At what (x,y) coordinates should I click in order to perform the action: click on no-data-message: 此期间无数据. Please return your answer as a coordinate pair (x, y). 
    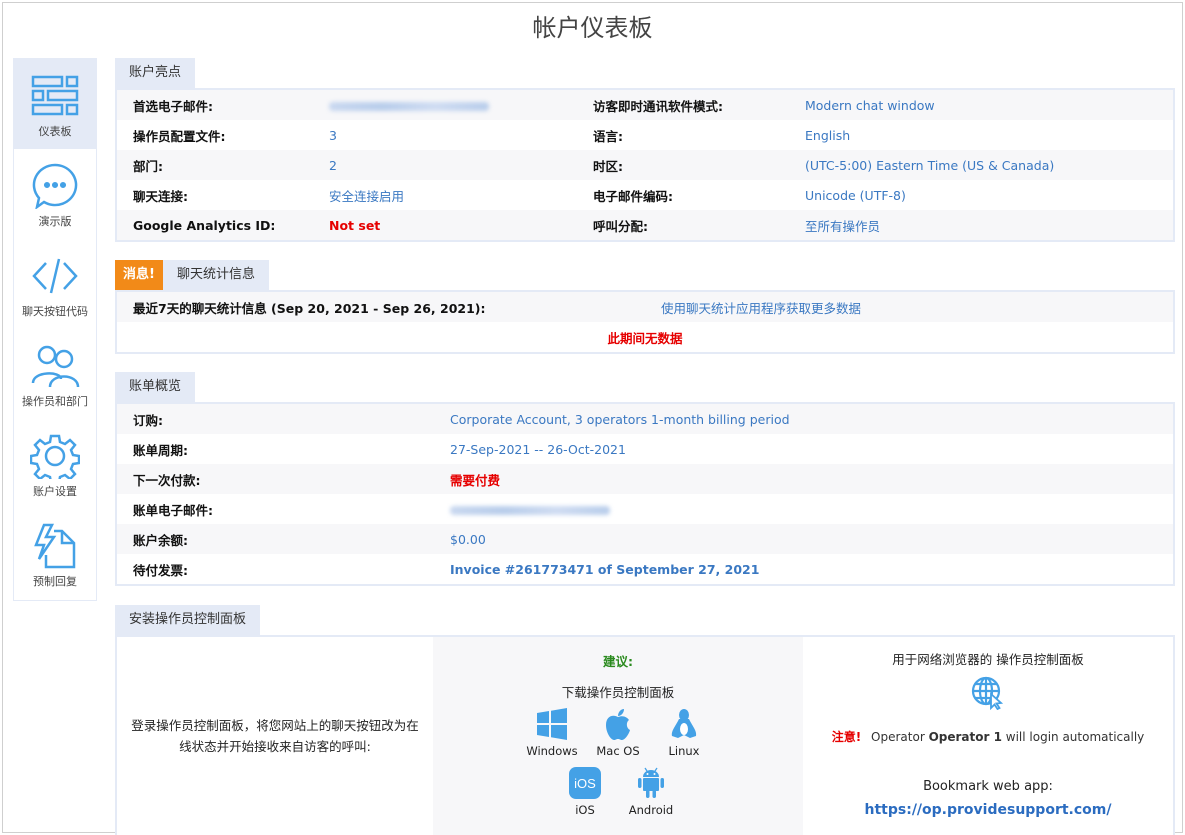
    Looking at the image, I should click on (645, 338).